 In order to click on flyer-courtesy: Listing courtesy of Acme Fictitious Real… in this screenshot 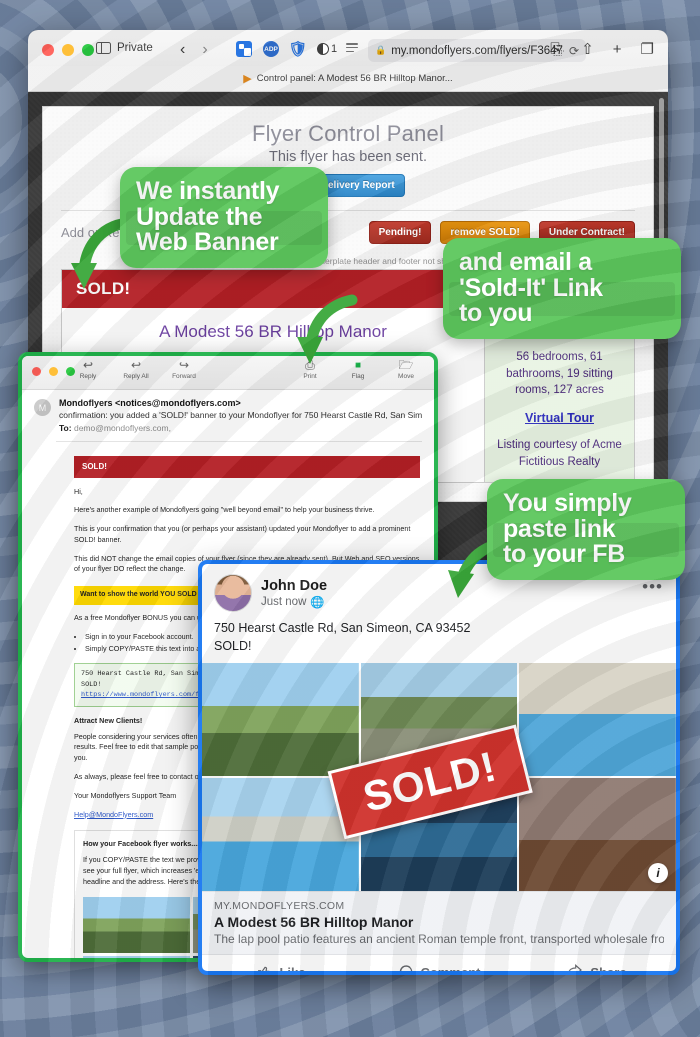, I will do `click(559, 453)`.